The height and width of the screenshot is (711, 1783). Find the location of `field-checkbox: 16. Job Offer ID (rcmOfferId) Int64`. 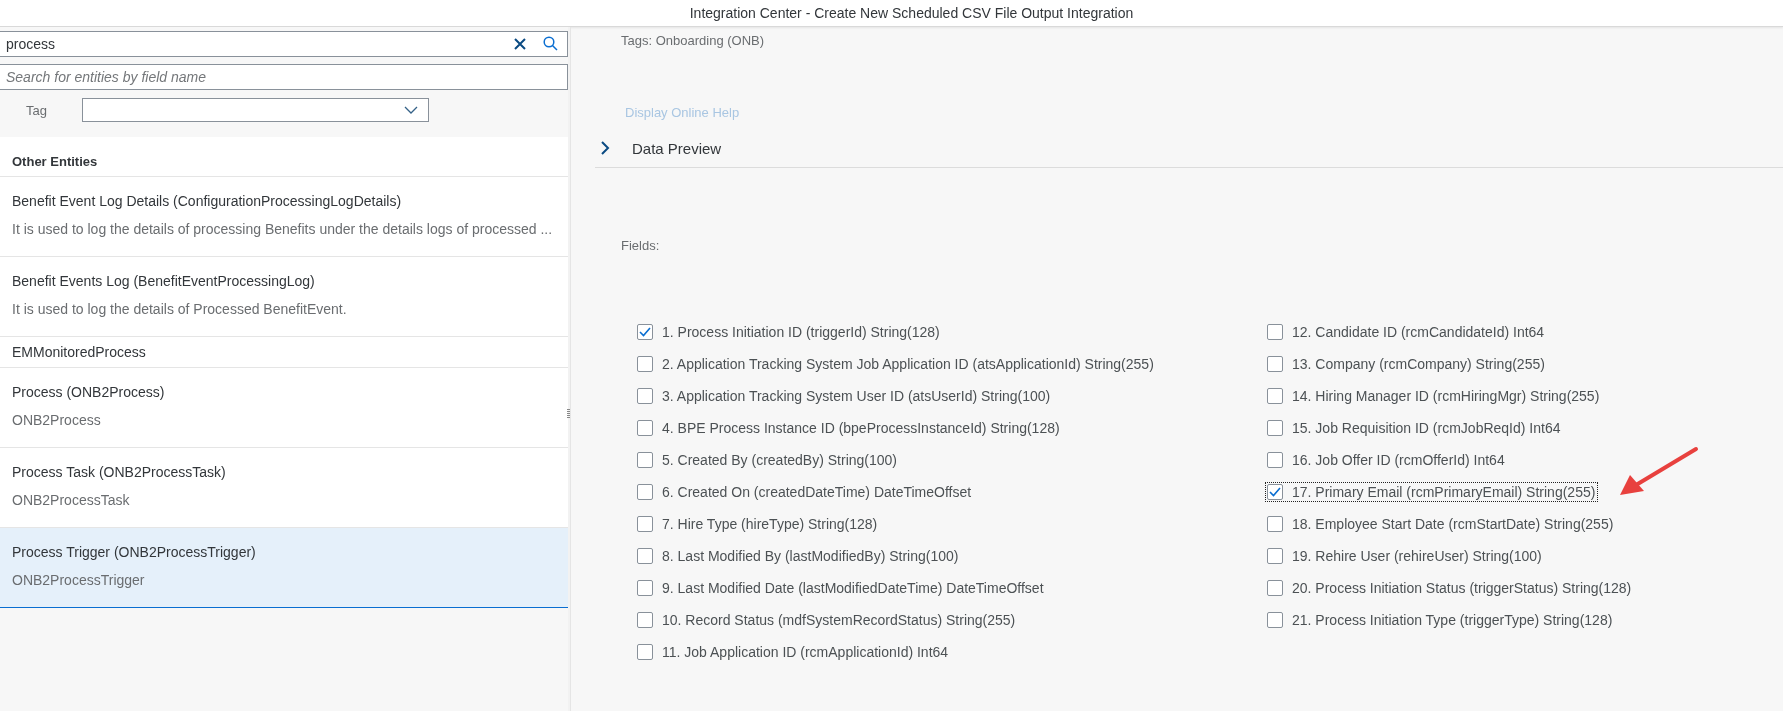

field-checkbox: 16. Job Offer ID (rcmOfferId) Int64 is located at coordinates (1386, 460).